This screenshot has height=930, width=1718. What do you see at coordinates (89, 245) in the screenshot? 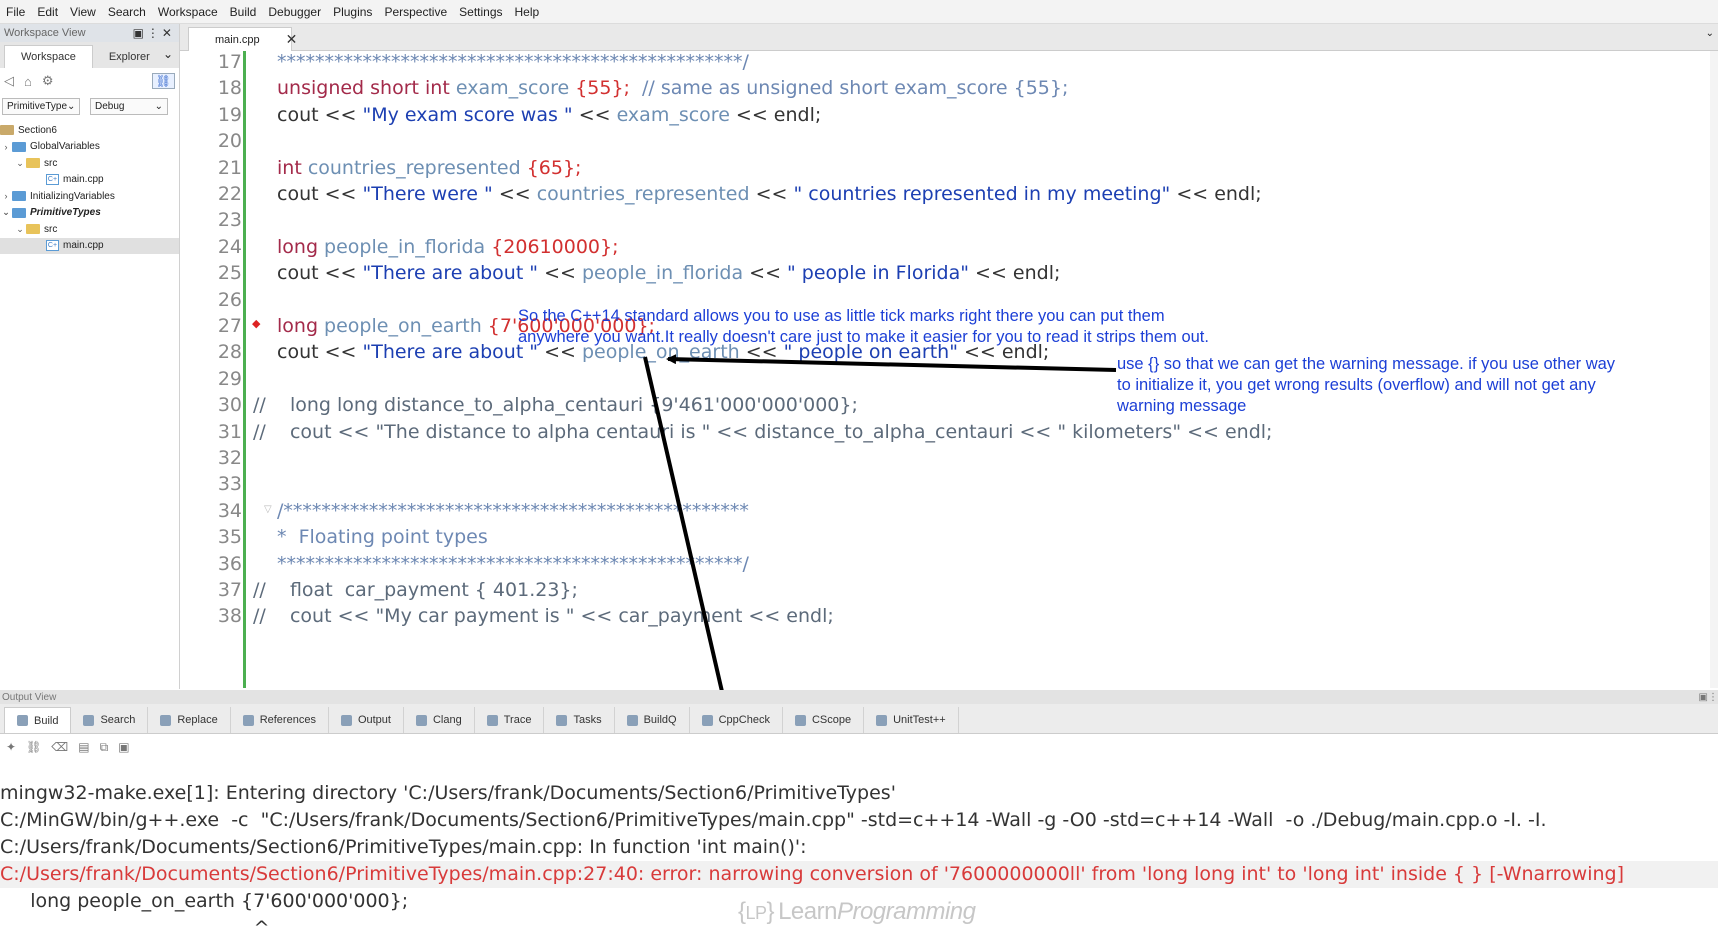
I see `tree-item-main-cpp-selected: C+ main.cpp` at bounding box center [89, 245].